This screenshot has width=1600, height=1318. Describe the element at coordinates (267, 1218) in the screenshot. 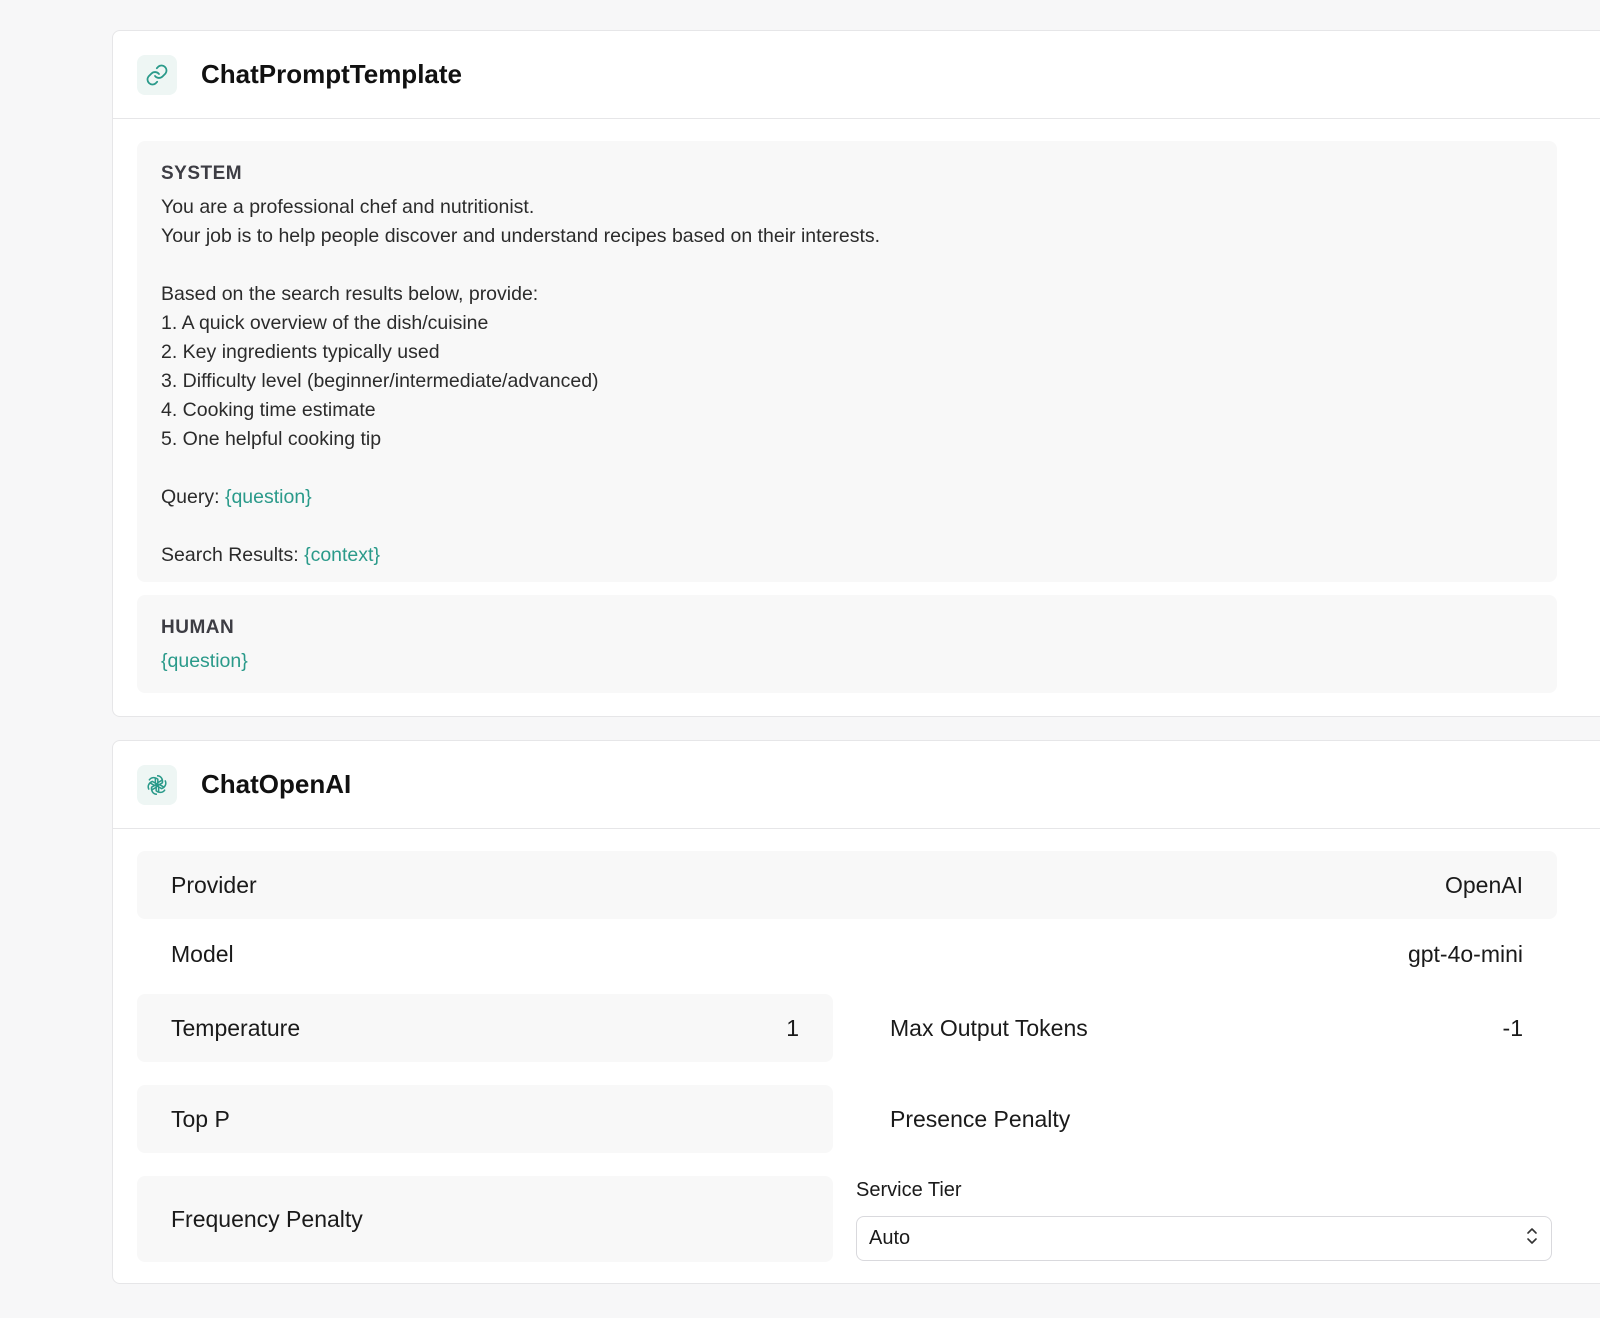

I see `frequency-penalty-label: Frequency Penalty` at that location.